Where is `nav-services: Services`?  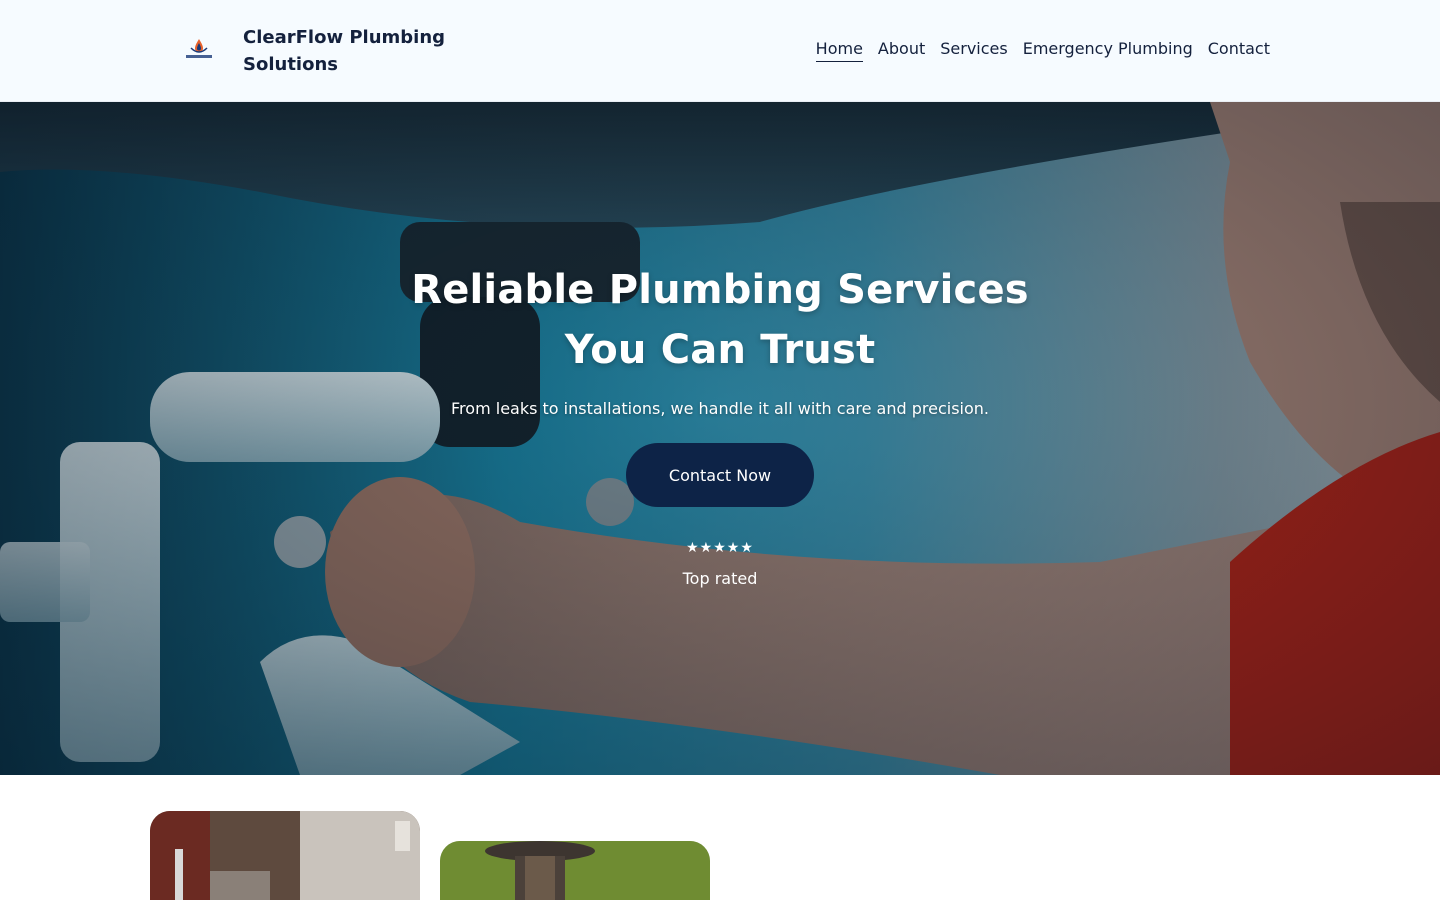
nav-services: Services is located at coordinates (973, 50).